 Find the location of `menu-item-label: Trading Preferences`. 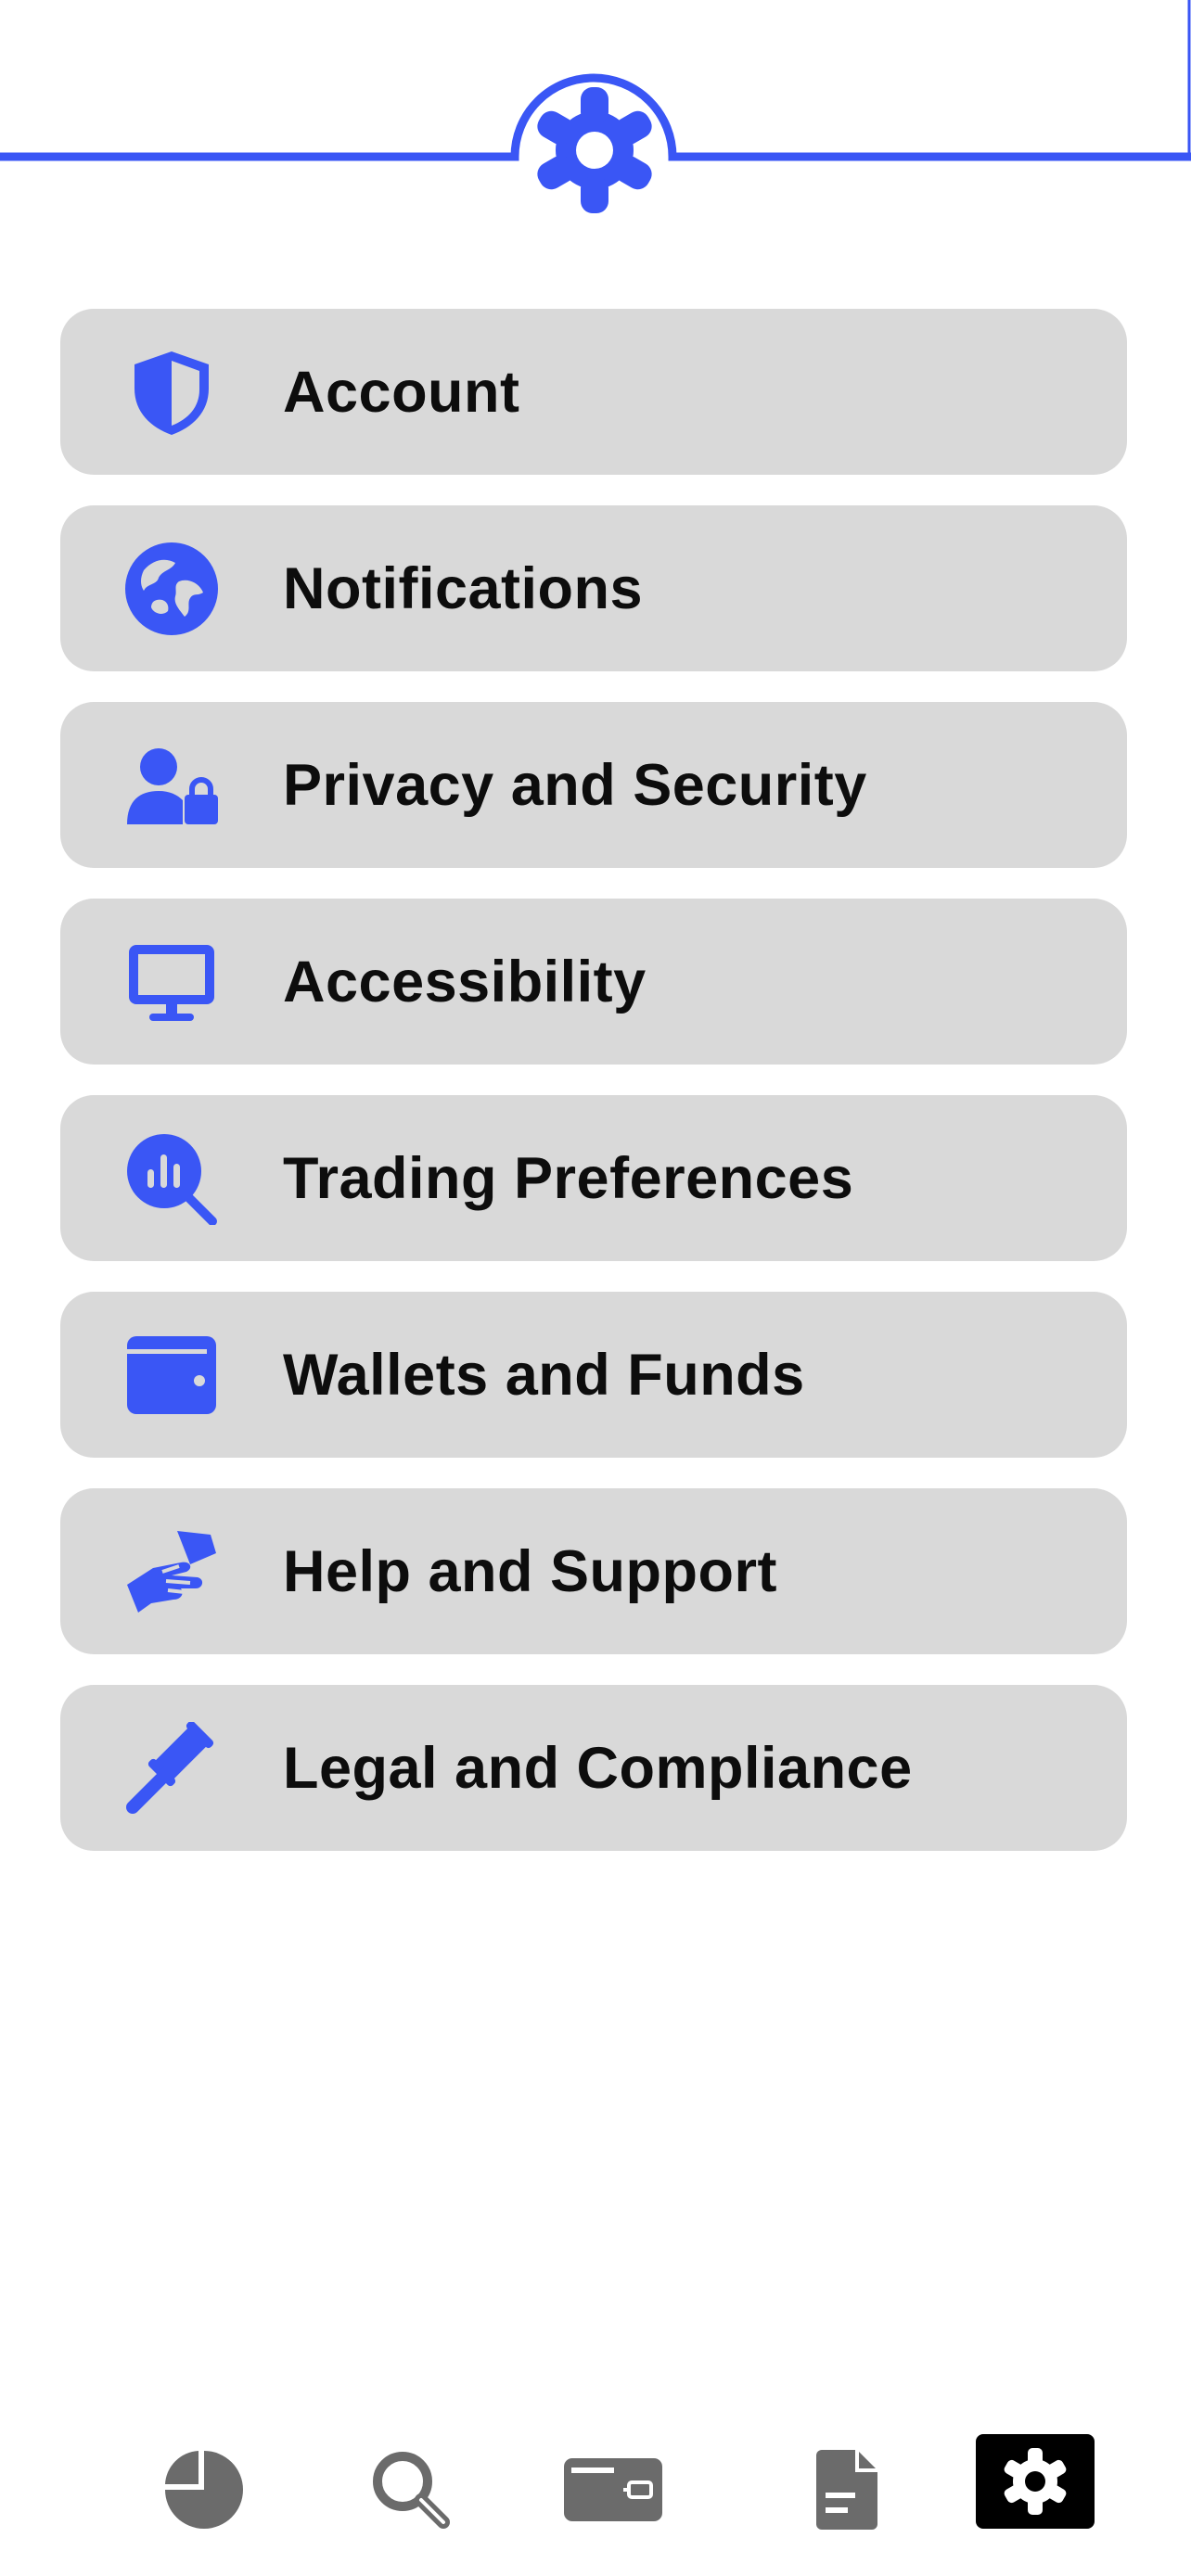

menu-item-label: Trading Preferences is located at coordinates (568, 1178).